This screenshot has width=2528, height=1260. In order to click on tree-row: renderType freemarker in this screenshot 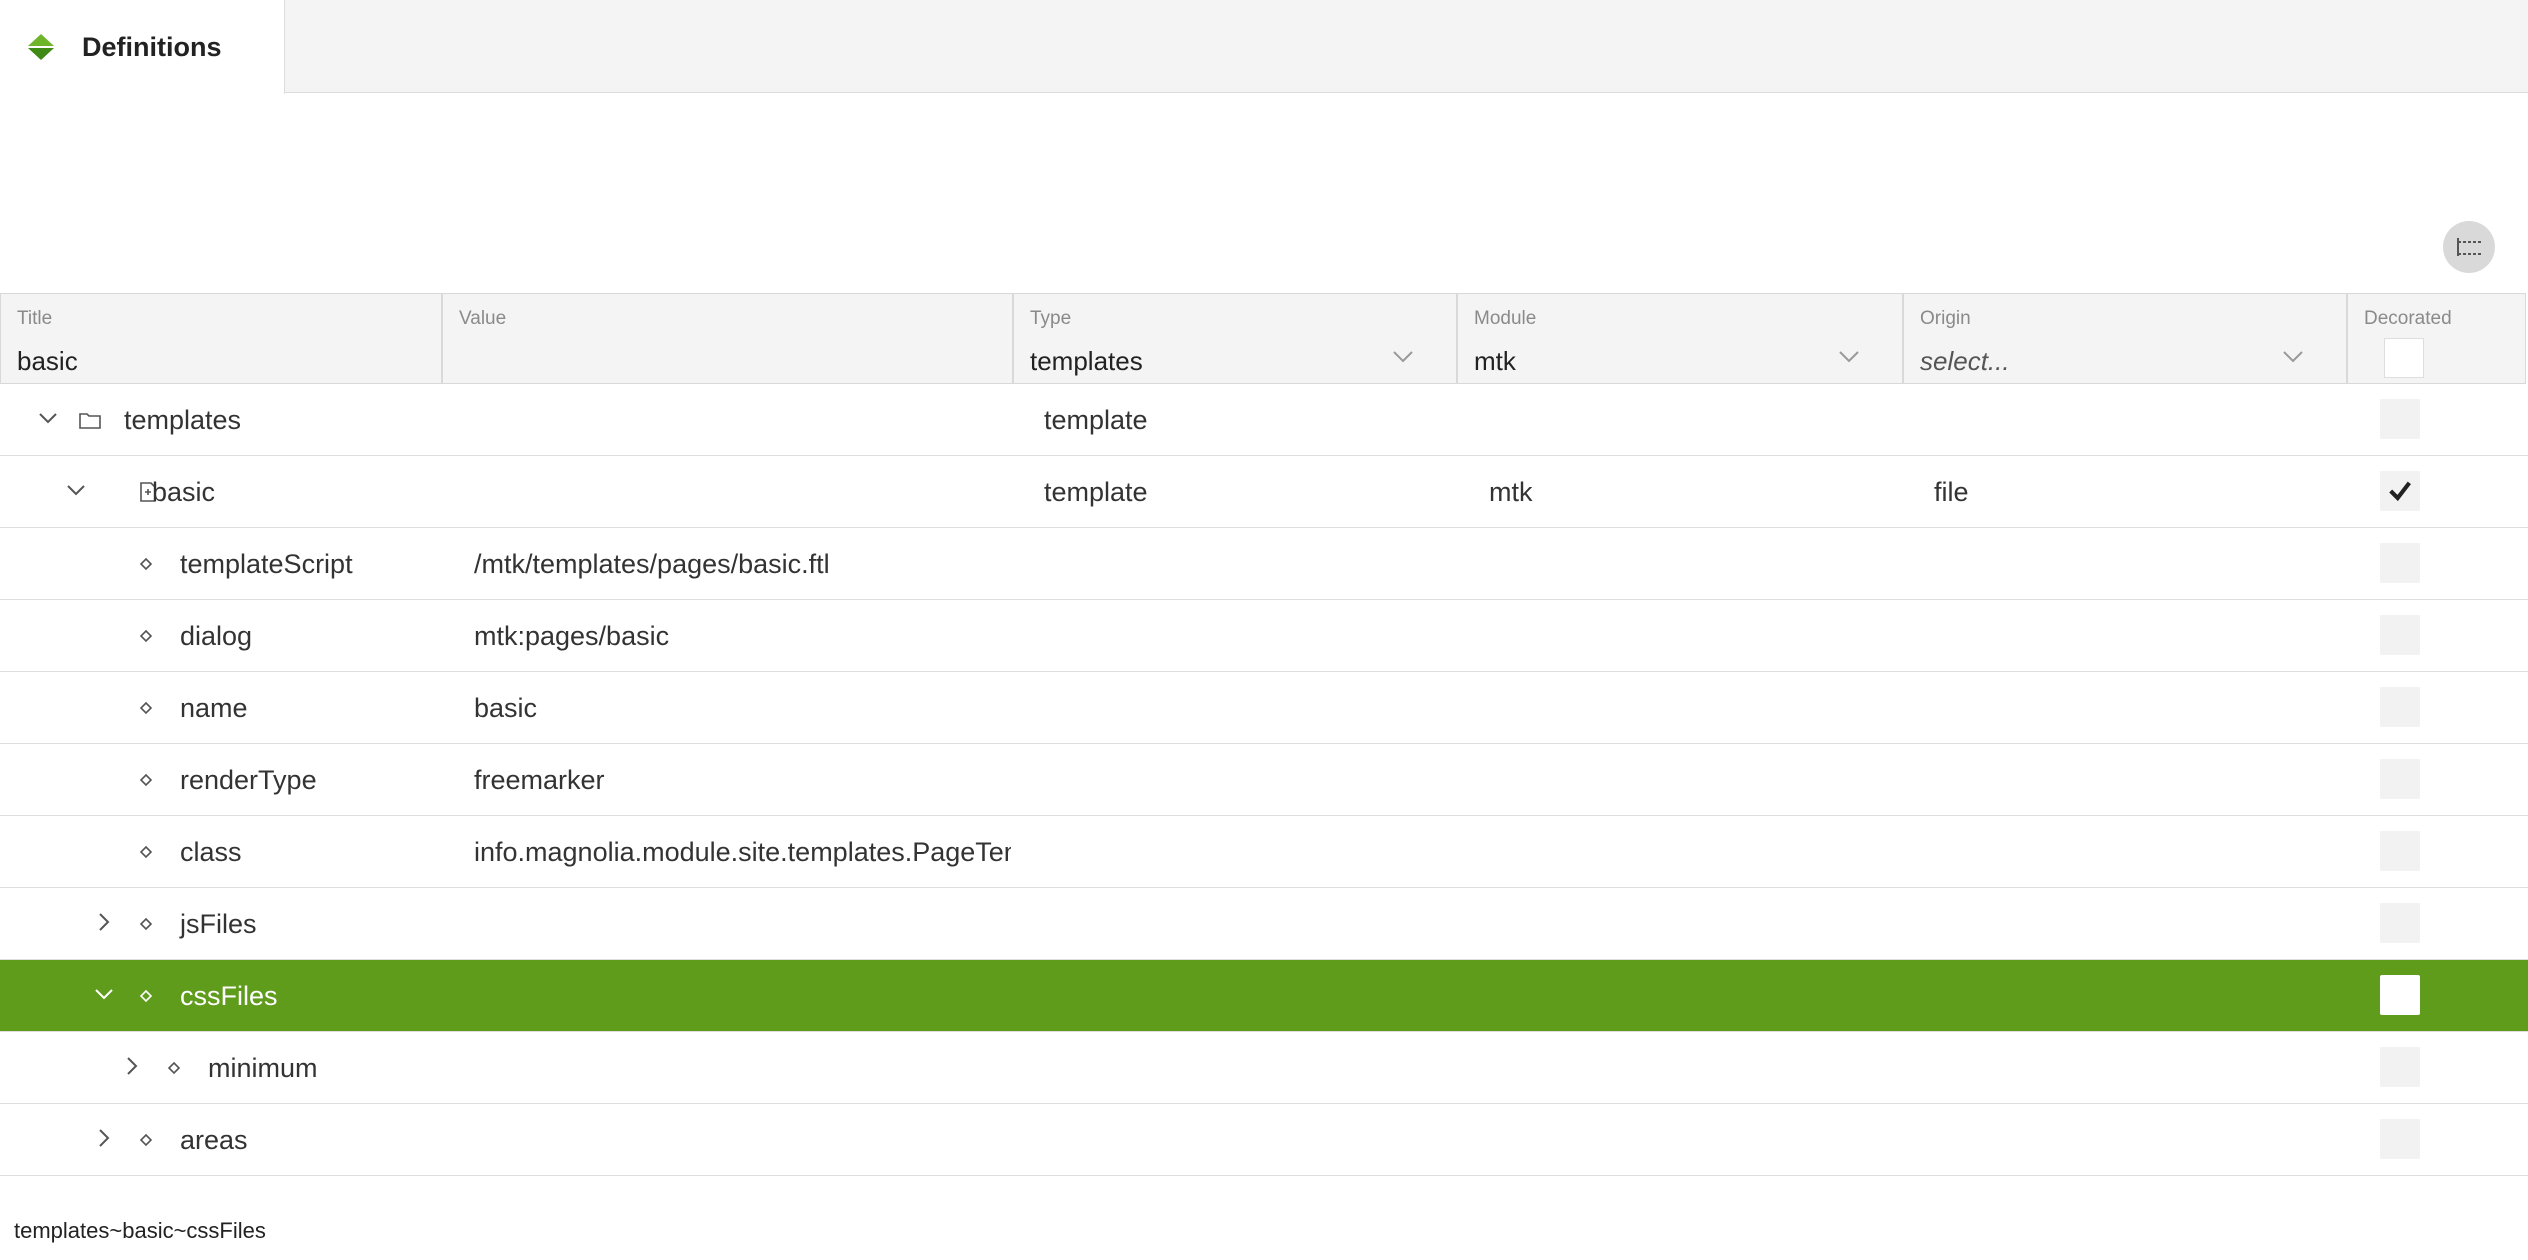, I will do `click(1264, 780)`.